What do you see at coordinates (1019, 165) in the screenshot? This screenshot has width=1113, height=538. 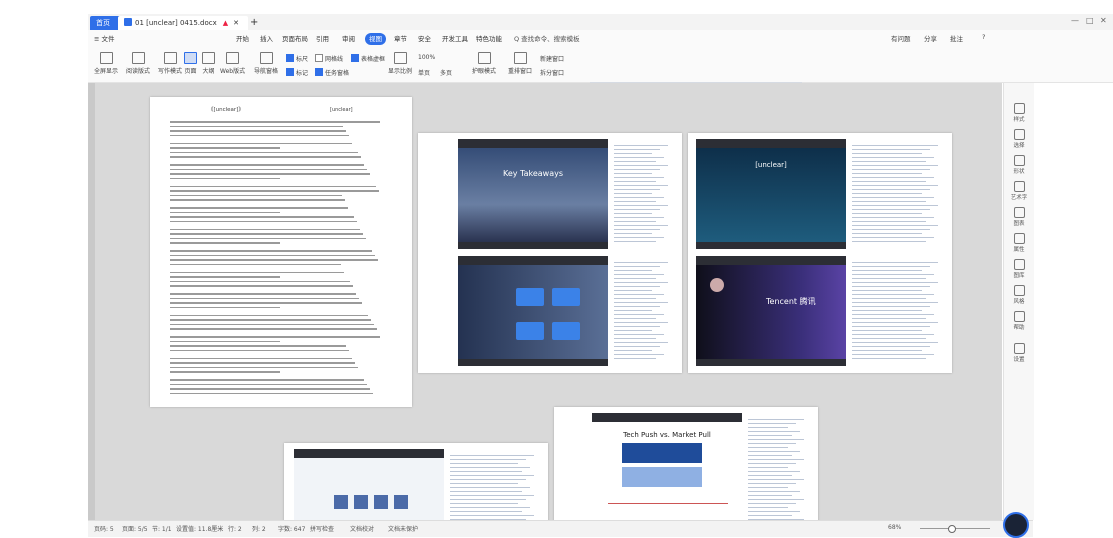 I see `shape-panel-button: 形状` at bounding box center [1019, 165].